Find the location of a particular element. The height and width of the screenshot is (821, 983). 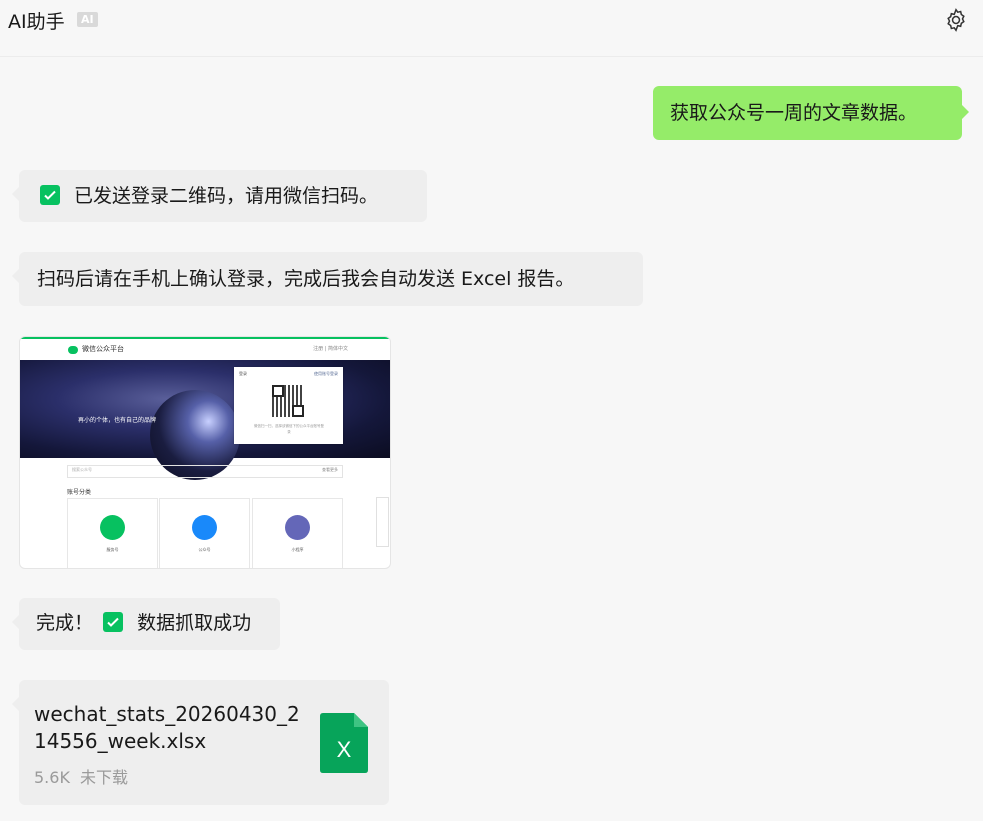

screenshot-slogan: 再小的个体，也有自己的品牌 is located at coordinates (117, 420).